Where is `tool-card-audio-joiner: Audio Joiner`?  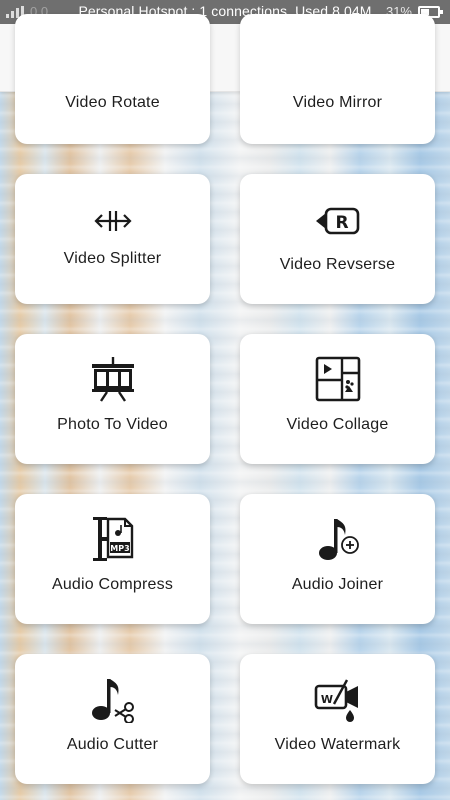 tool-card-audio-joiner: Audio Joiner is located at coordinates (337, 559).